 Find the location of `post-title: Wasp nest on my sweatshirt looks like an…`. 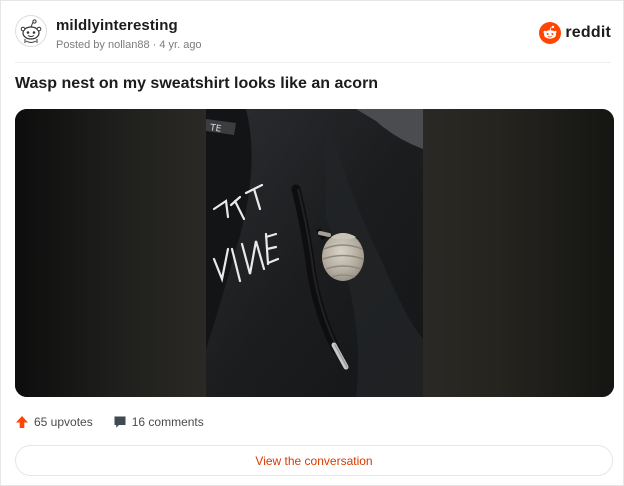

post-title: Wasp nest on my sweatshirt looks like an… is located at coordinates (196, 84).